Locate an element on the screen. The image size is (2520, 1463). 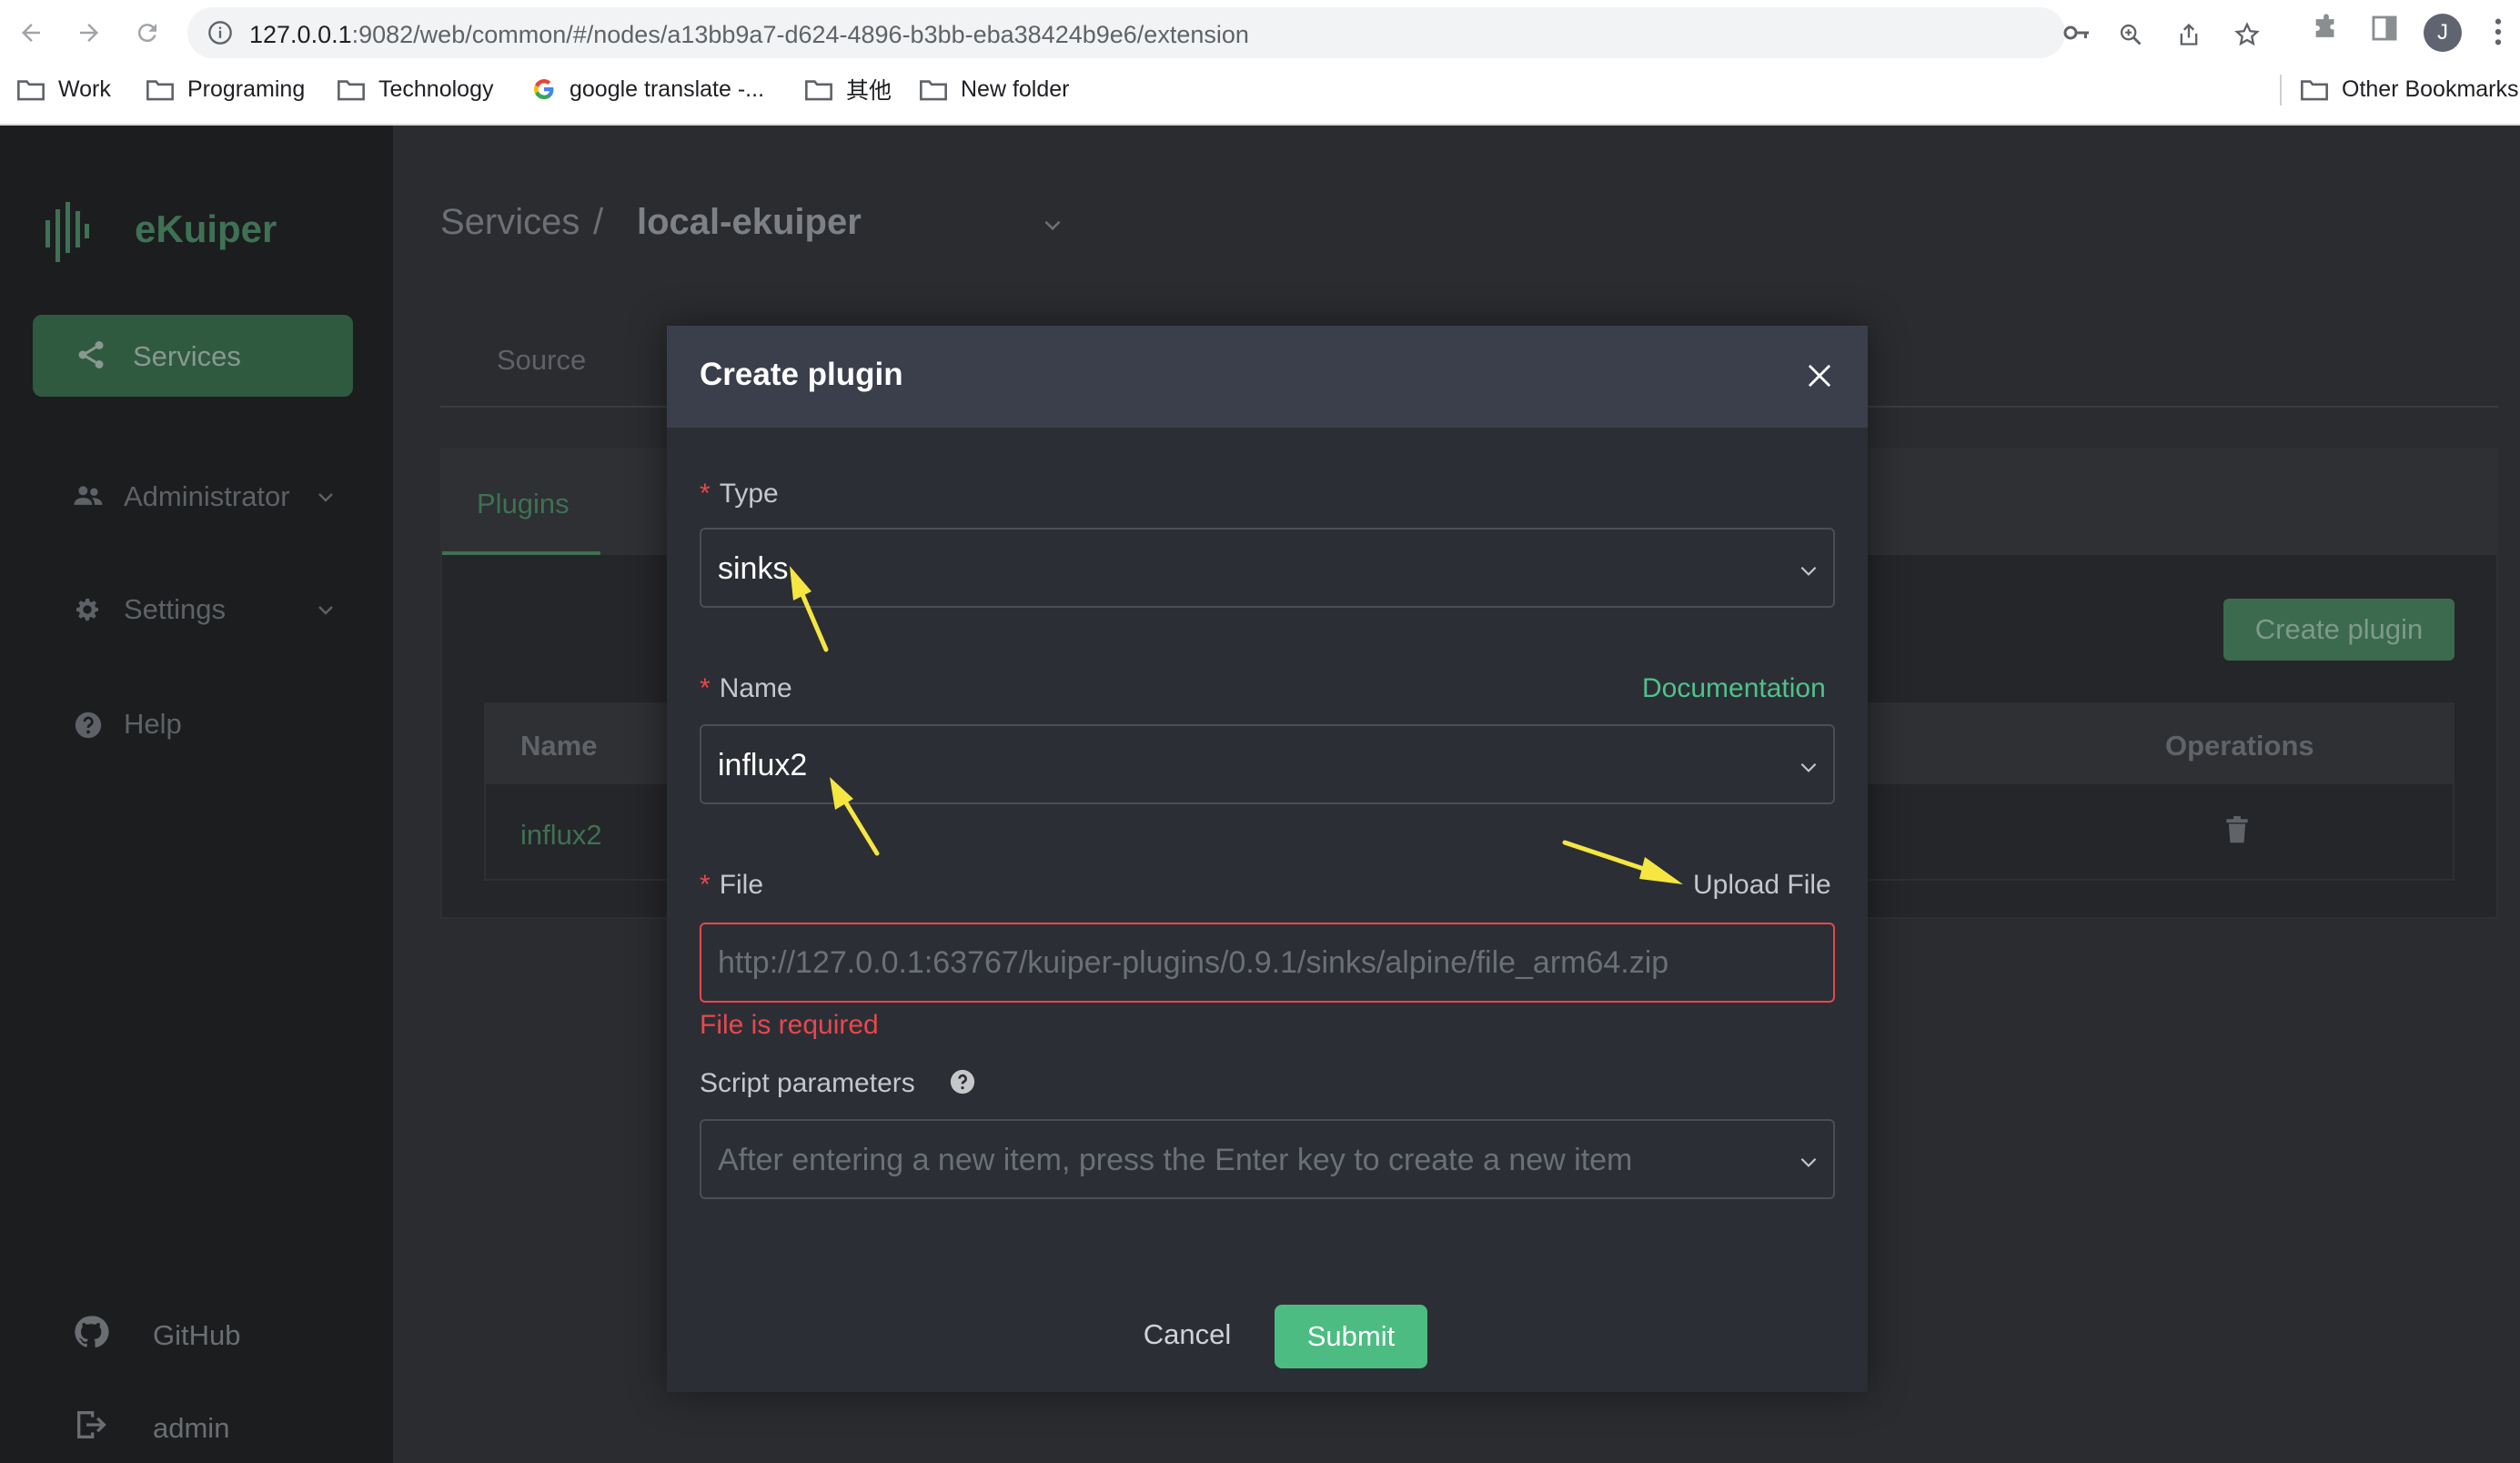
github-icon is located at coordinates (92, 1332).